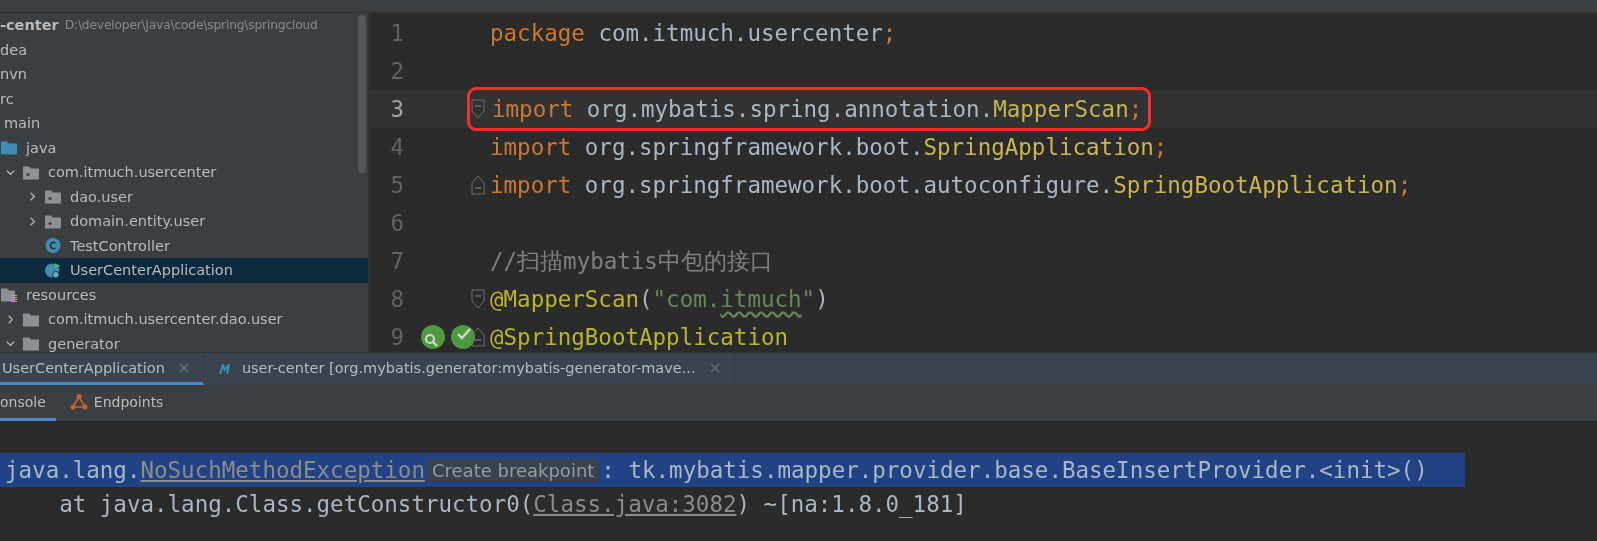 This screenshot has height=541, width=1597. I want to click on line-number: 9, so click(396, 337).